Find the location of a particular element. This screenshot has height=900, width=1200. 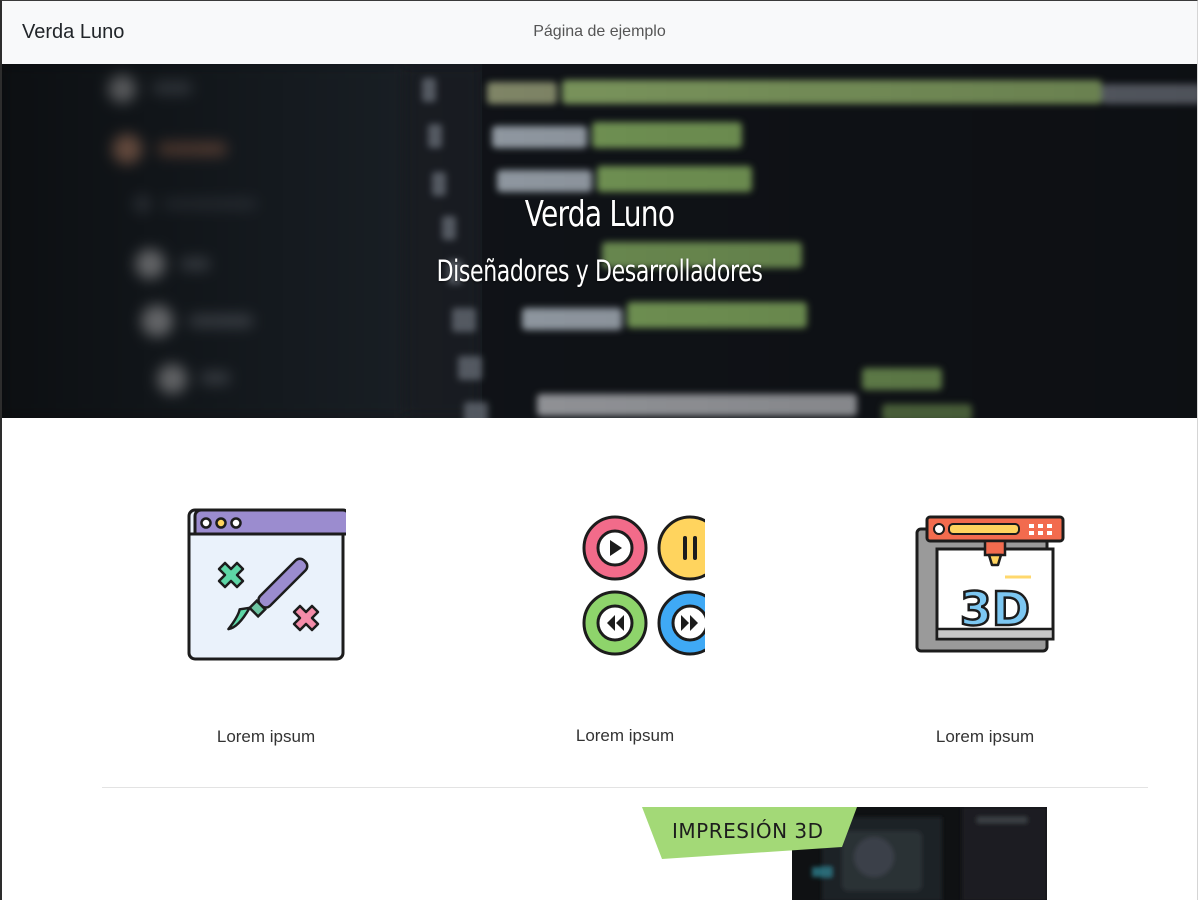

feature-label-design: Lorem ipsum is located at coordinates (266, 736).